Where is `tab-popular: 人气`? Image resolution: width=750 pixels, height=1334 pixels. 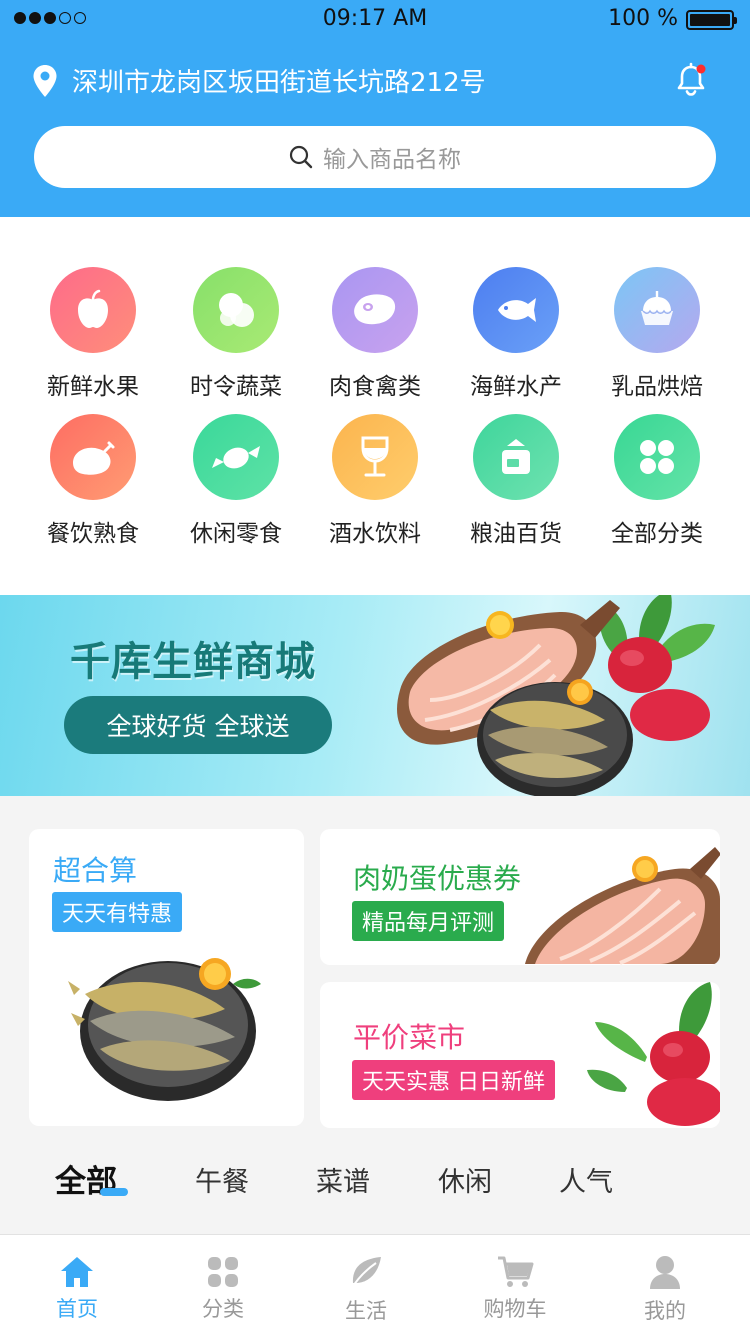
tab-popular: 人气 is located at coordinates (586, 1179).